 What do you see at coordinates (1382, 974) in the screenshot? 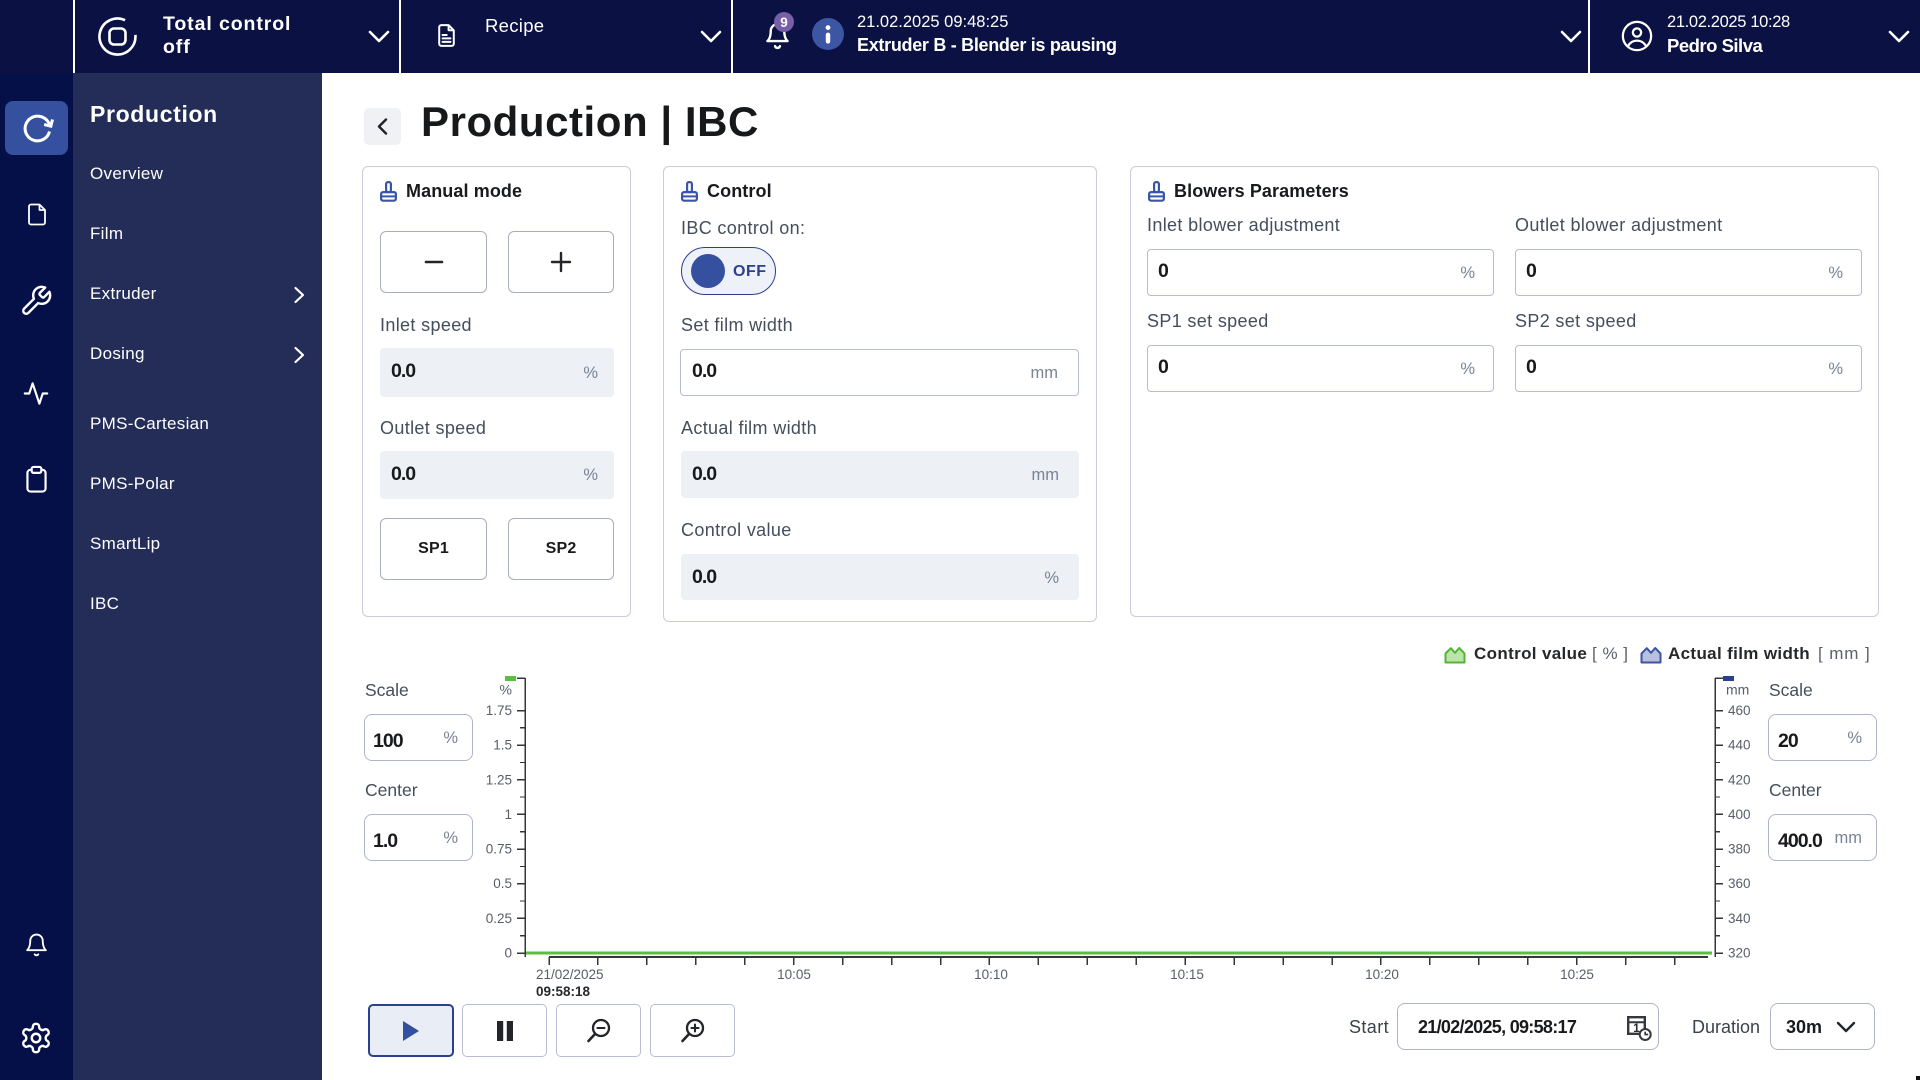
I see `svg-text: 10:20` at bounding box center [1382, 974].